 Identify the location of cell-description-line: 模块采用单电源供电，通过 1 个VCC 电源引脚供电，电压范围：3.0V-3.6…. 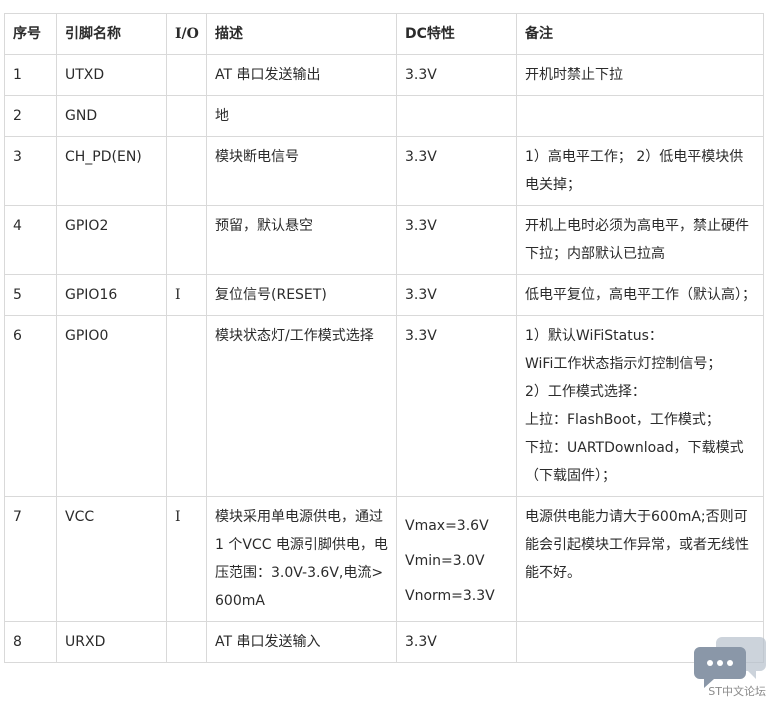
(301, 559).